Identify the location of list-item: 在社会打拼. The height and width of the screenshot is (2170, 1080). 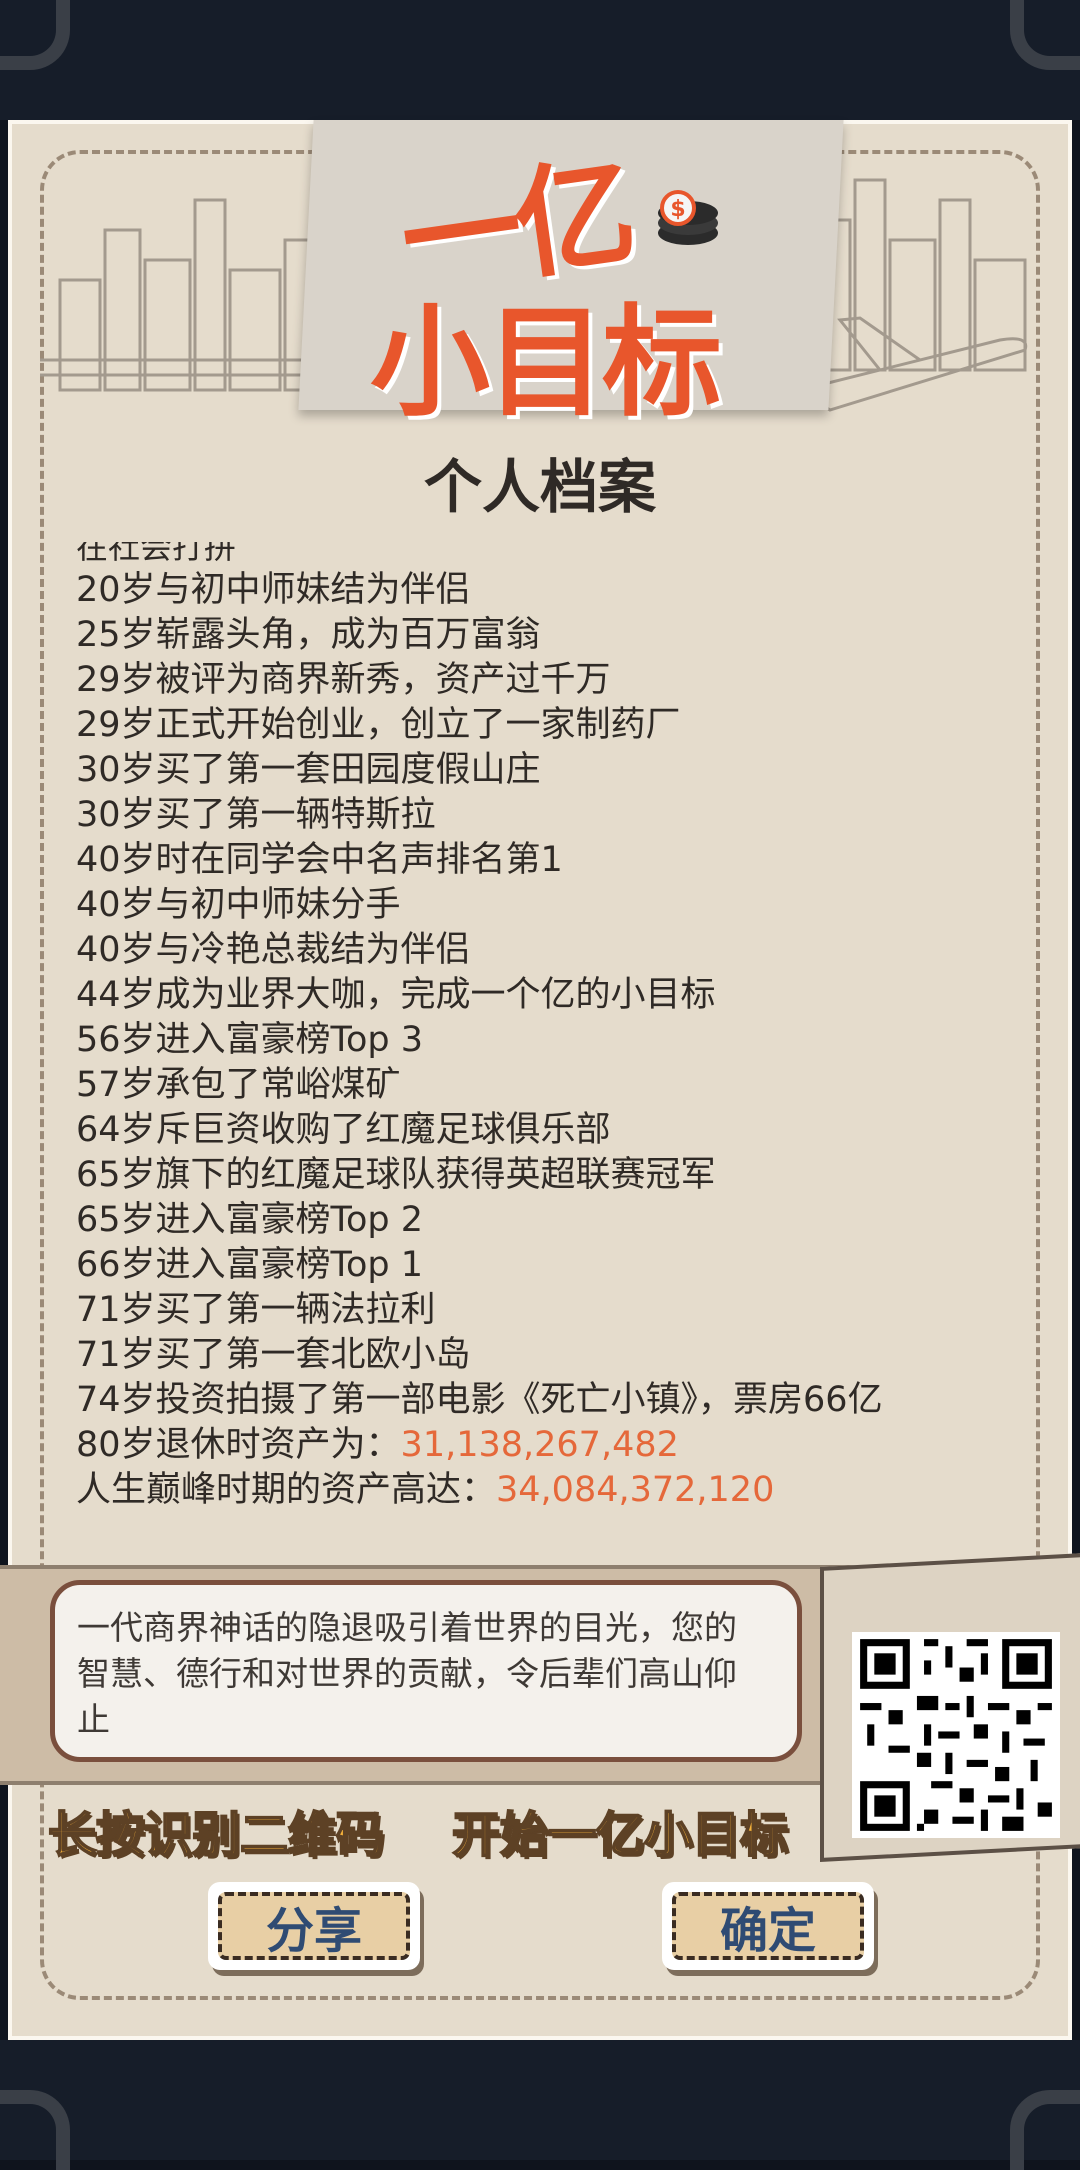
(156, 554).